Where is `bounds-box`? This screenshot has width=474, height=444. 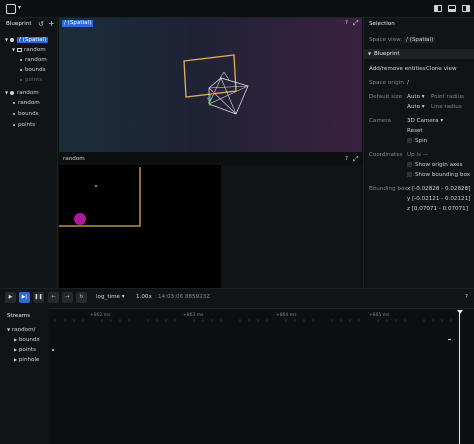 bounds-box is located at coordinates (210, 76).